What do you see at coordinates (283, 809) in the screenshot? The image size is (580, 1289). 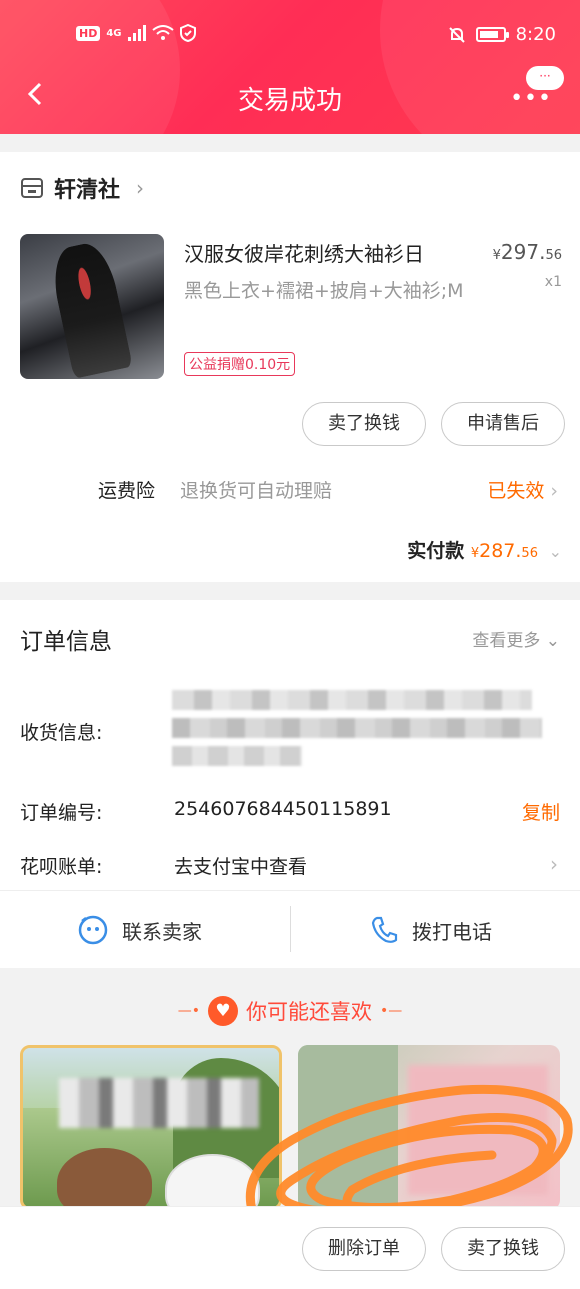 I see `order-number: 254607684450115891` at bounding box center [283, 809].